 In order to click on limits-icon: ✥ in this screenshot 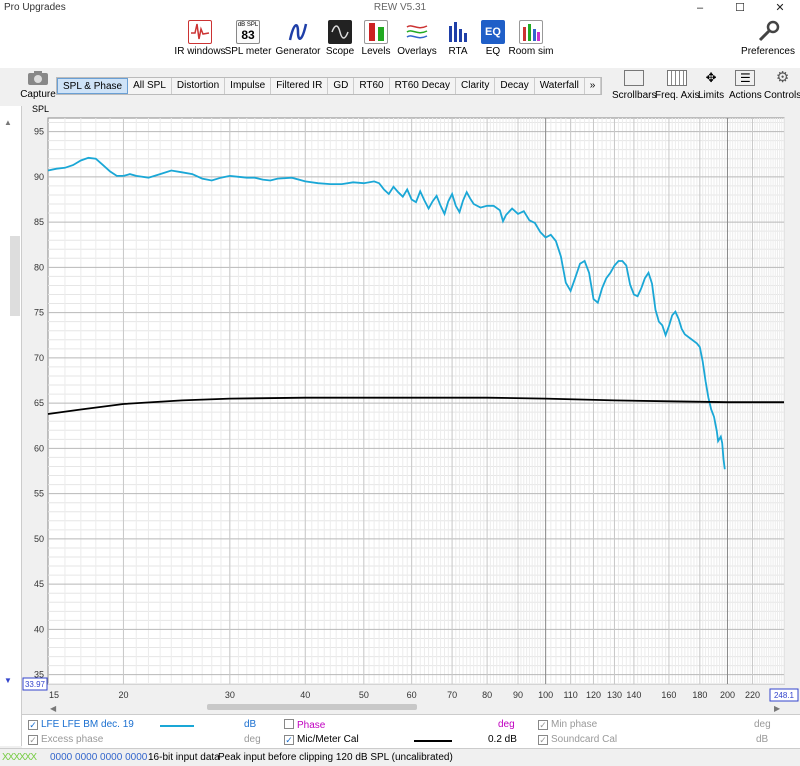, I will do `click(711, 77)`.